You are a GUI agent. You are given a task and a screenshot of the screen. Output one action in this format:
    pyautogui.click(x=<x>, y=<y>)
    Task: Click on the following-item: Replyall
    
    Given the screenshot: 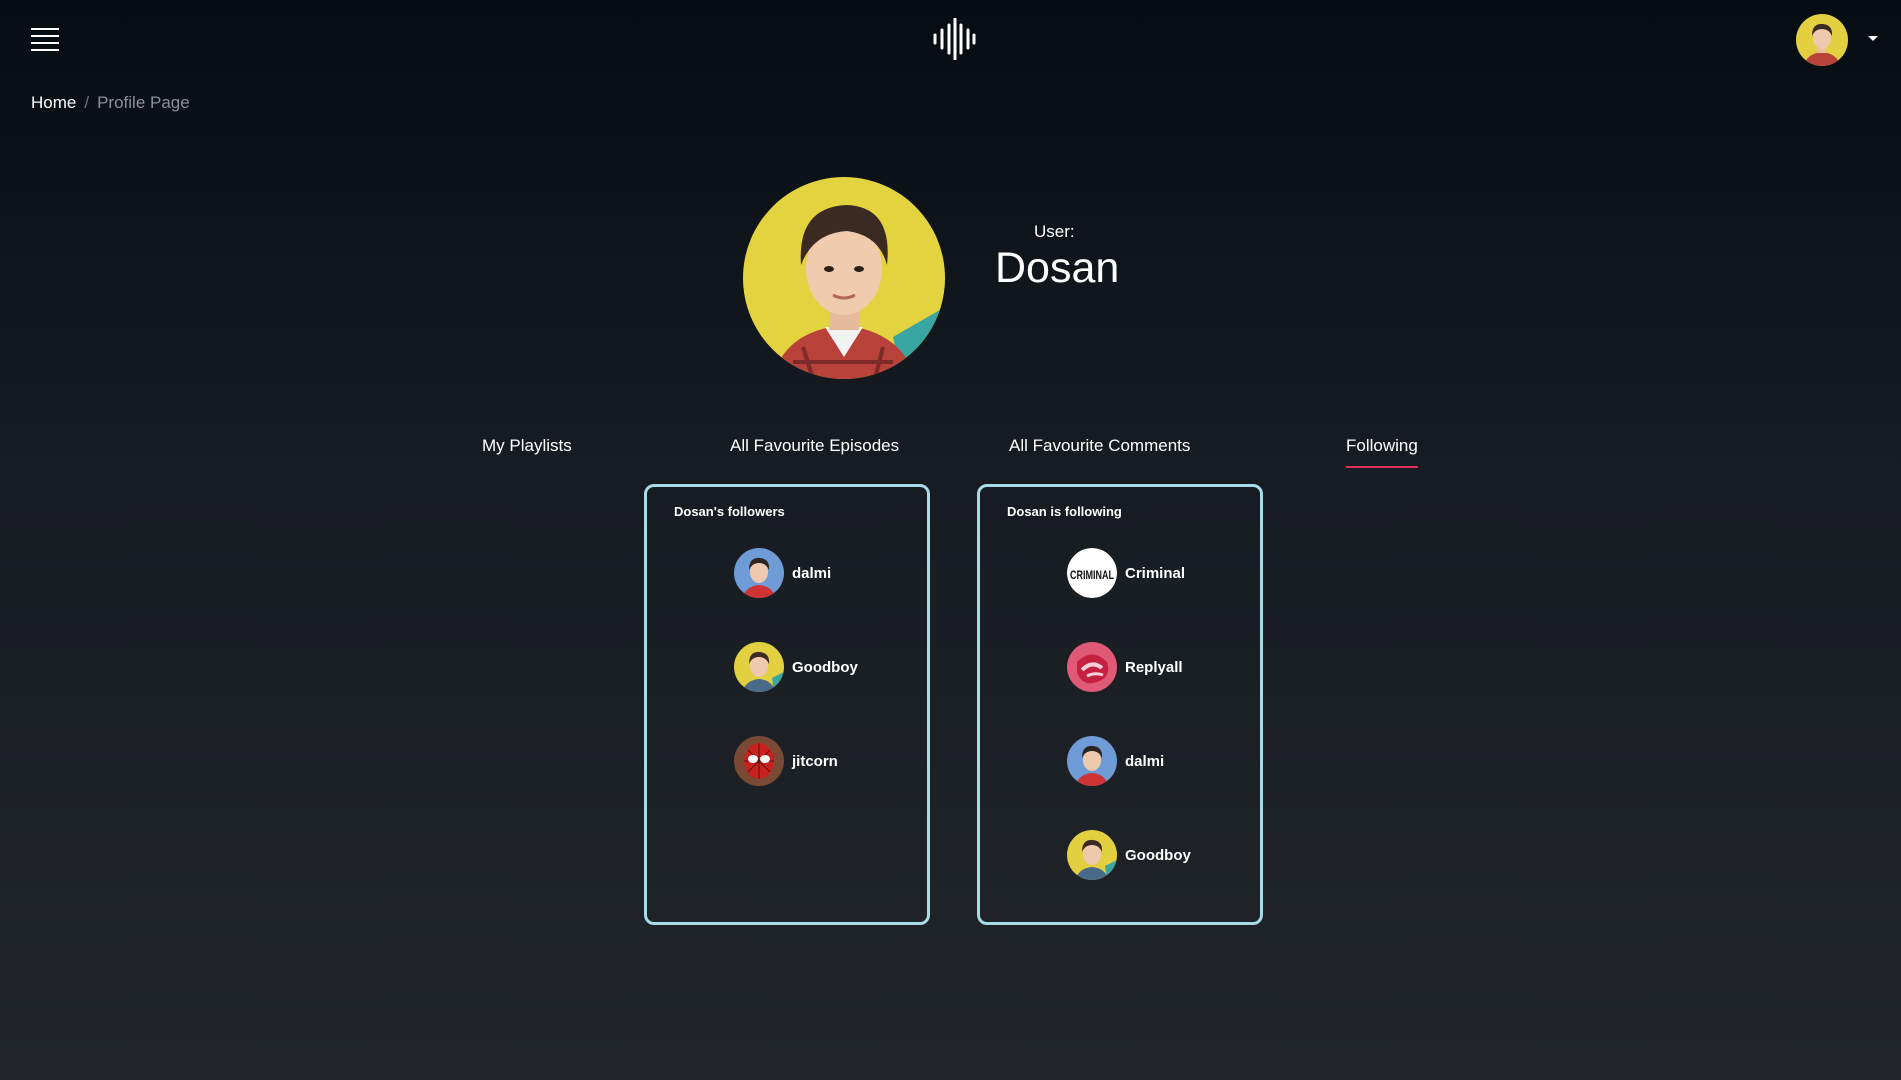 What is the action you would take?
    pyautogui.click(x=1125, y=667)
    